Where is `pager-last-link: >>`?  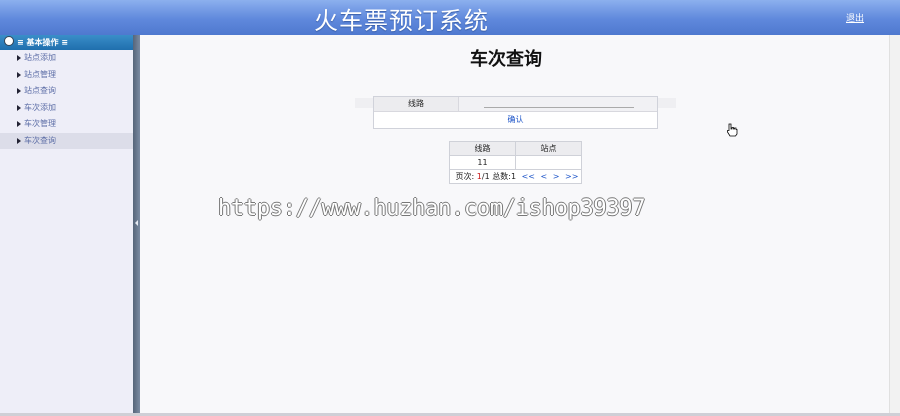
pager-last-link: >> is located at coordinates (571, 176).